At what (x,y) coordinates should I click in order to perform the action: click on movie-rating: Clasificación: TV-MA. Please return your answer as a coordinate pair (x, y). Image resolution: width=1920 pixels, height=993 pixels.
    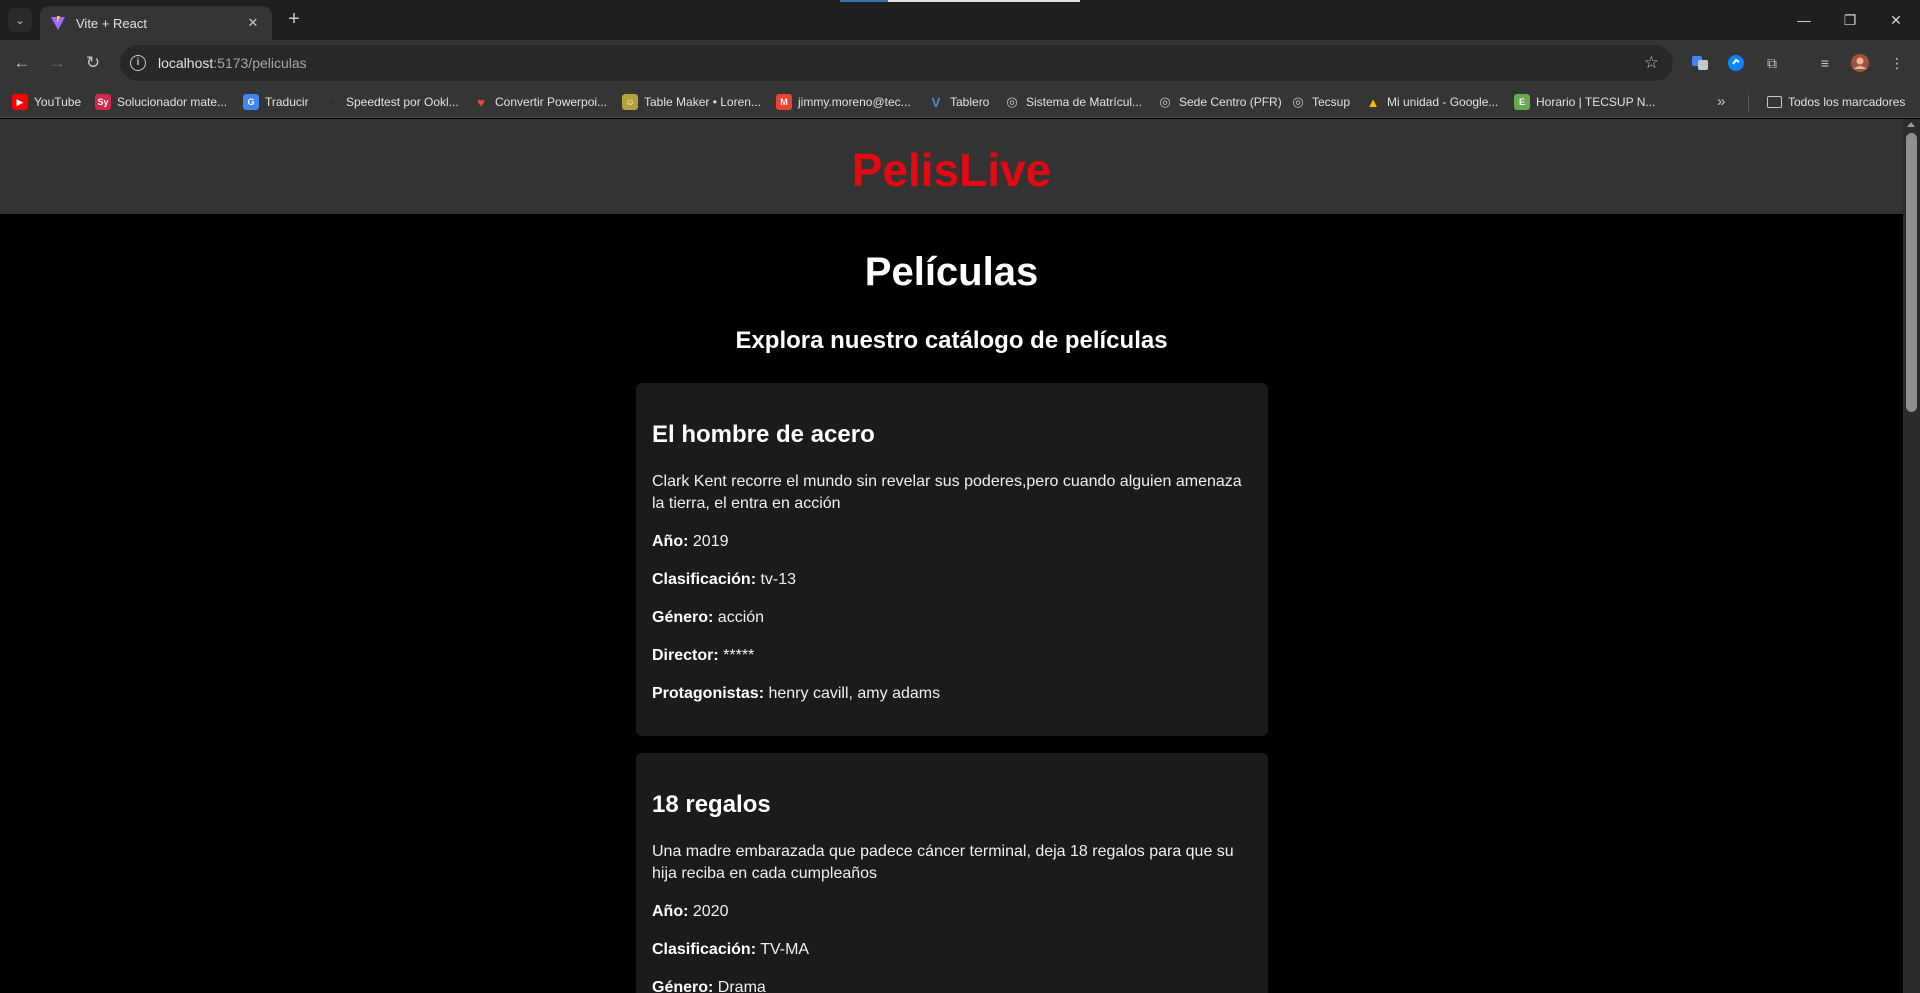
    Looking at the image, I should click on (952, 950).